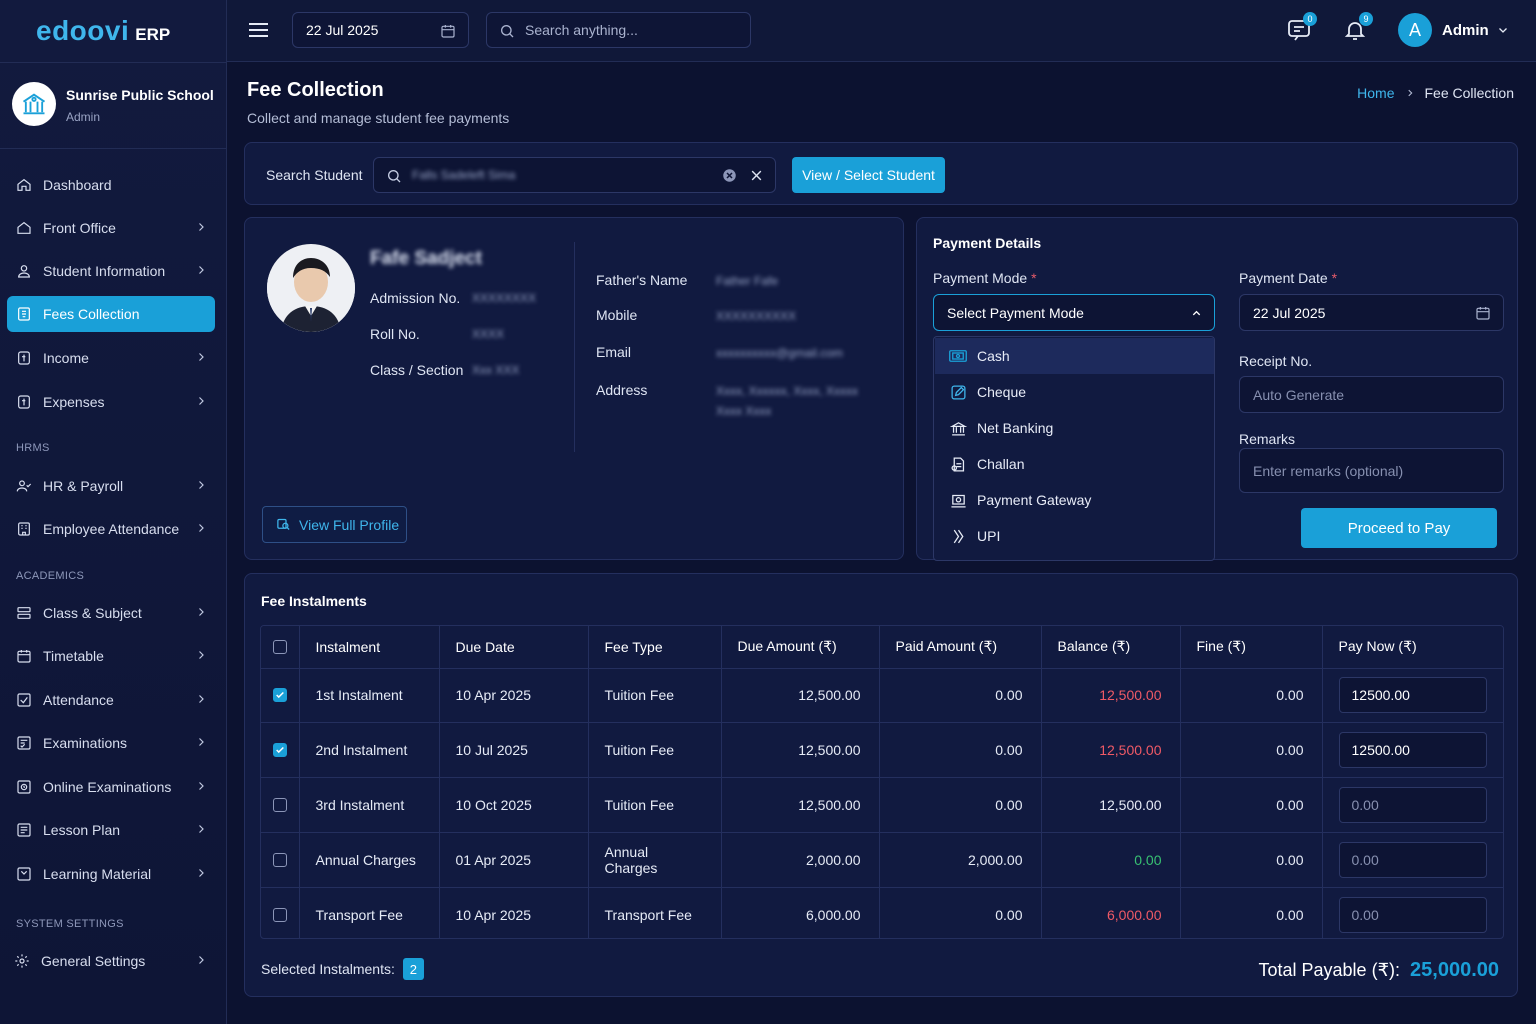 This screenshot has height=1024, width=1536. I want to click on sidebar-item-employee-attendance: Employee Attendance, so click(111, 529).